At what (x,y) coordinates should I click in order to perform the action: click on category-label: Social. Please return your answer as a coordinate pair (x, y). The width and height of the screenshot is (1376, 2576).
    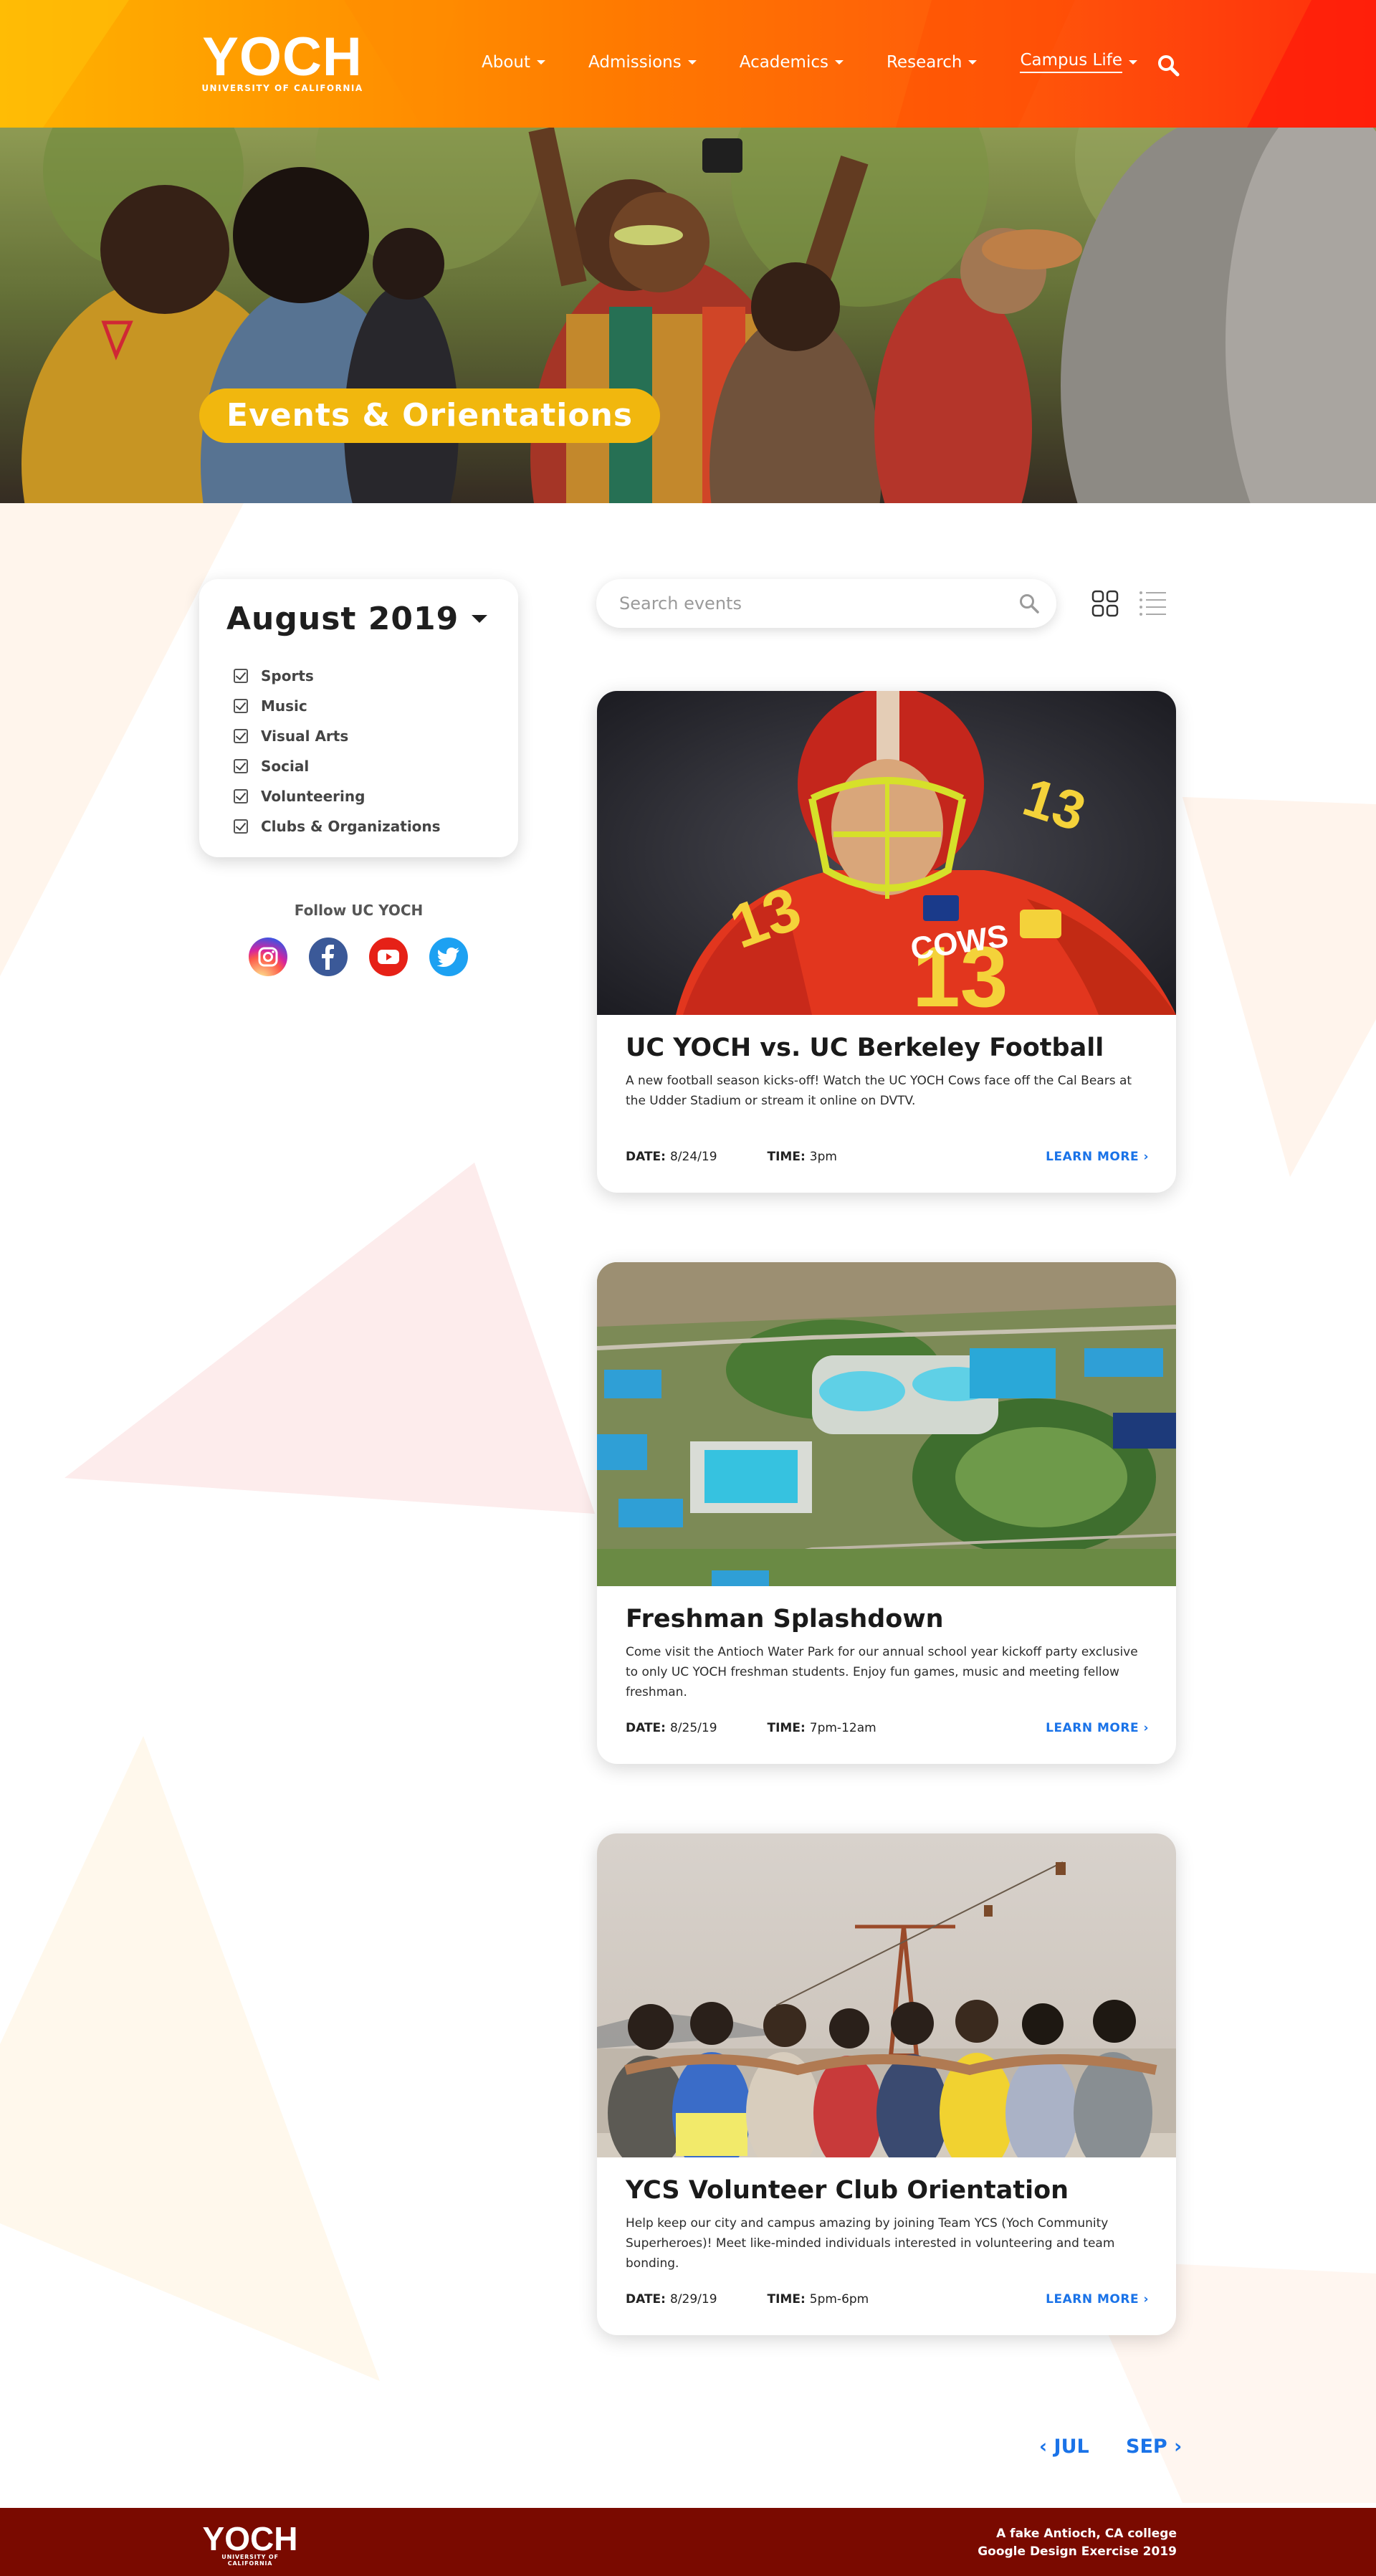
    Looking at the image, I should click on (285, 766).